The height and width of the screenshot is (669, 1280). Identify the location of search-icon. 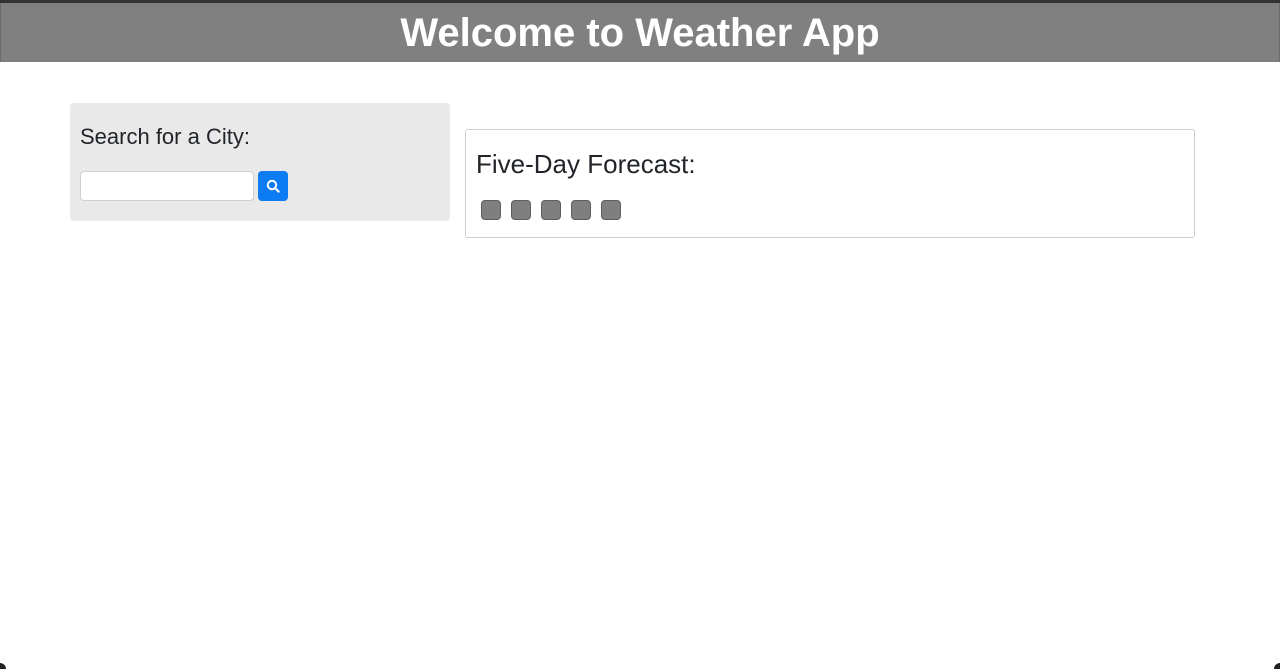
(273, 186).